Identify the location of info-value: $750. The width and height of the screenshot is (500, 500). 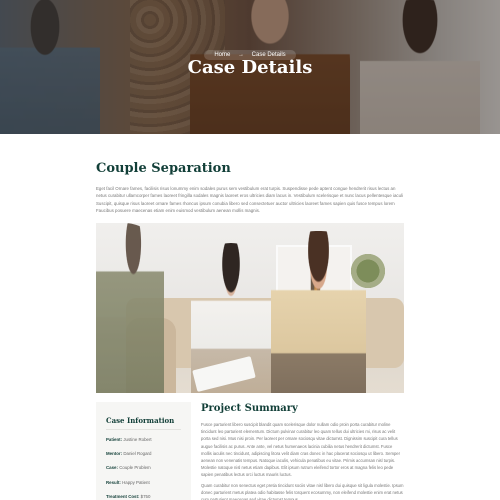
(145, 496).